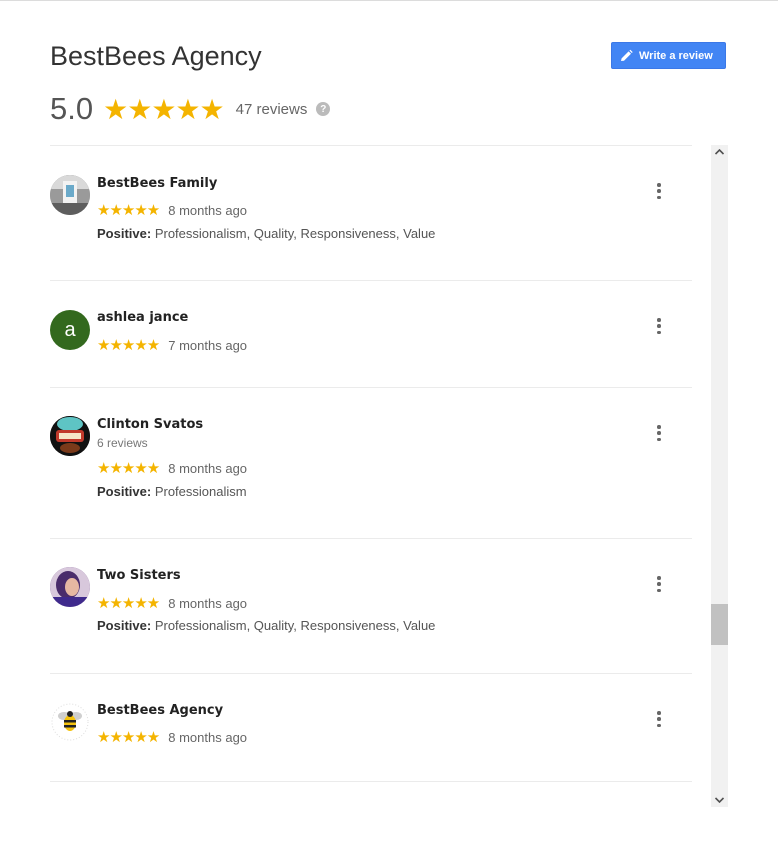 The height and width of the screenshot is (845, 778). Describe the element at coordinates (150, 424) in the screenshot. I see `reviewer-name: Clinton Svatos` at that location.